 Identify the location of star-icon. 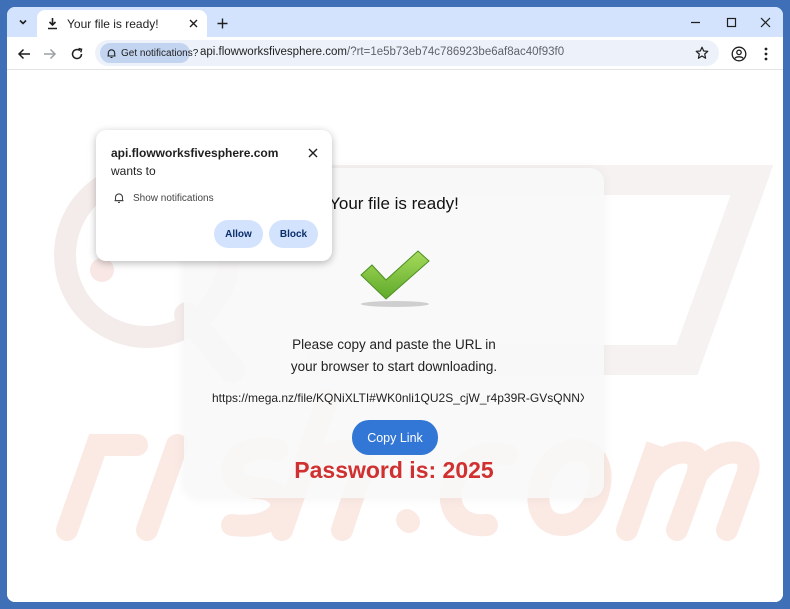
(702, 53).